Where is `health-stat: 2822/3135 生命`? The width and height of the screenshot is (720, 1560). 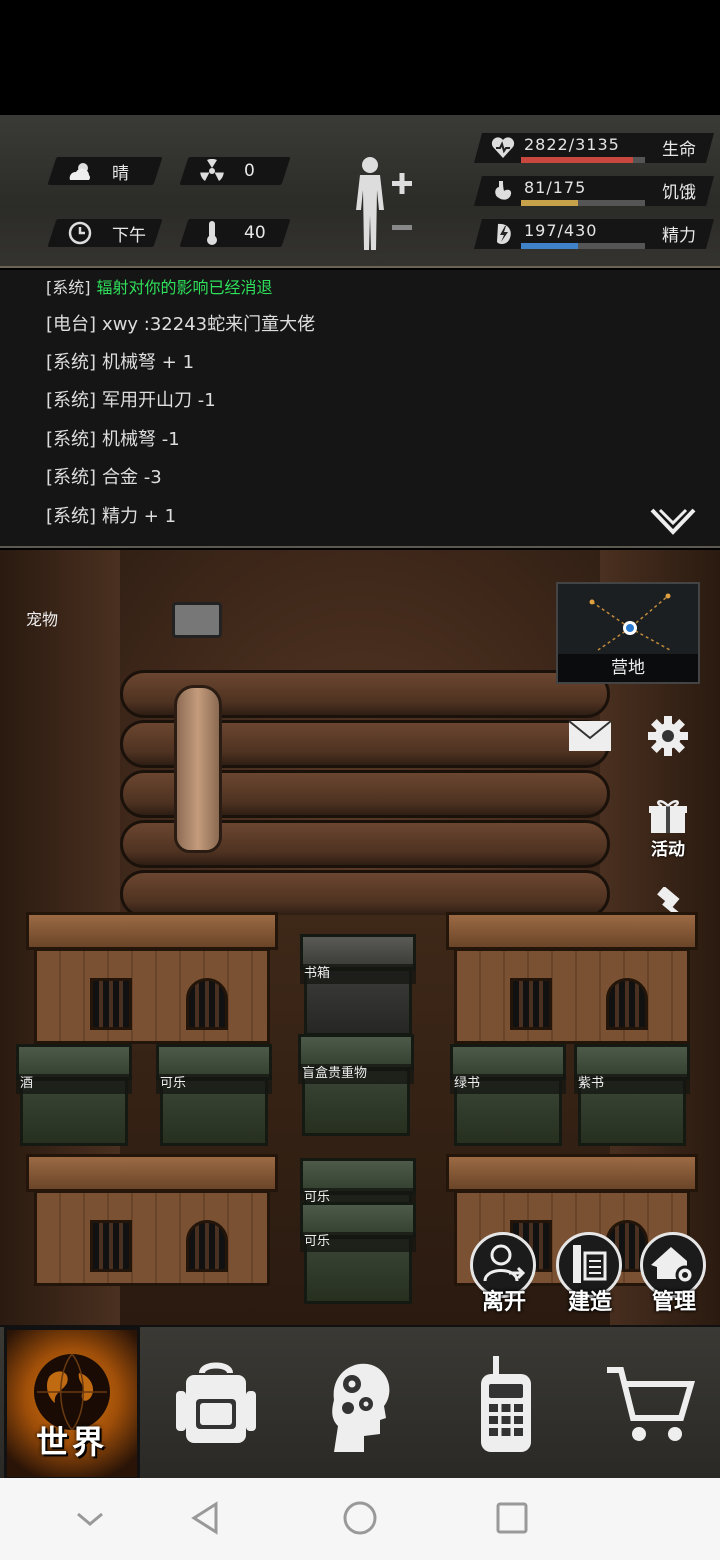 health-stat: 2822/3135 生命 is located at coordinates (594, 146).